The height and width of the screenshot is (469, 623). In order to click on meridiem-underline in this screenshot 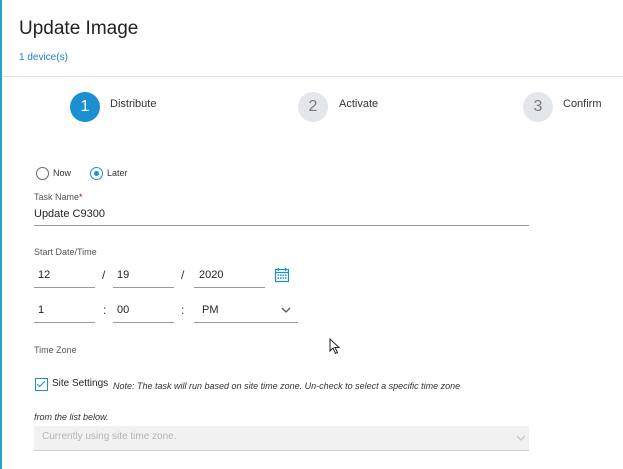, I will do `click(246, 322)`.